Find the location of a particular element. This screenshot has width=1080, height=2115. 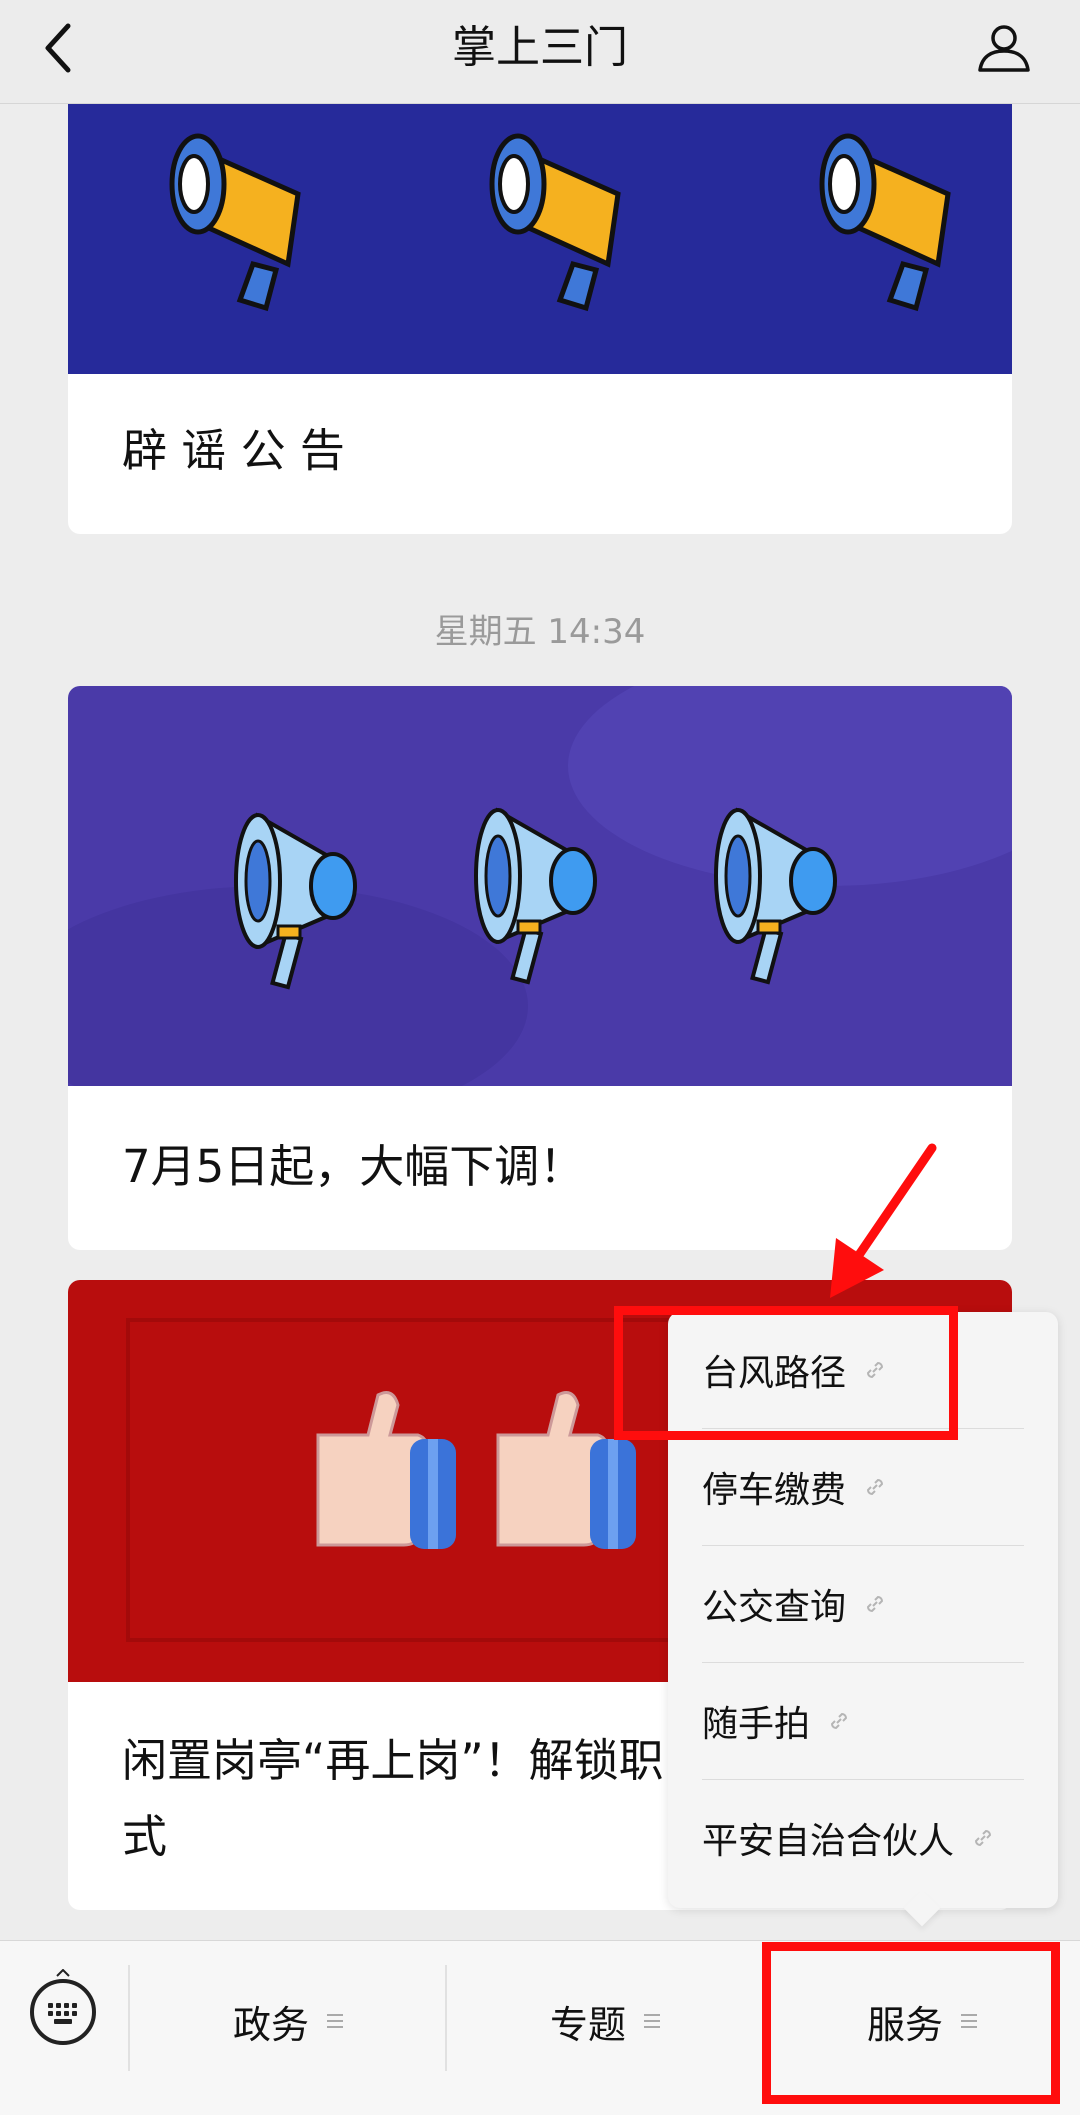

submenu-item-snapshot: 随手拍 is located at coordinates (863, 1721).